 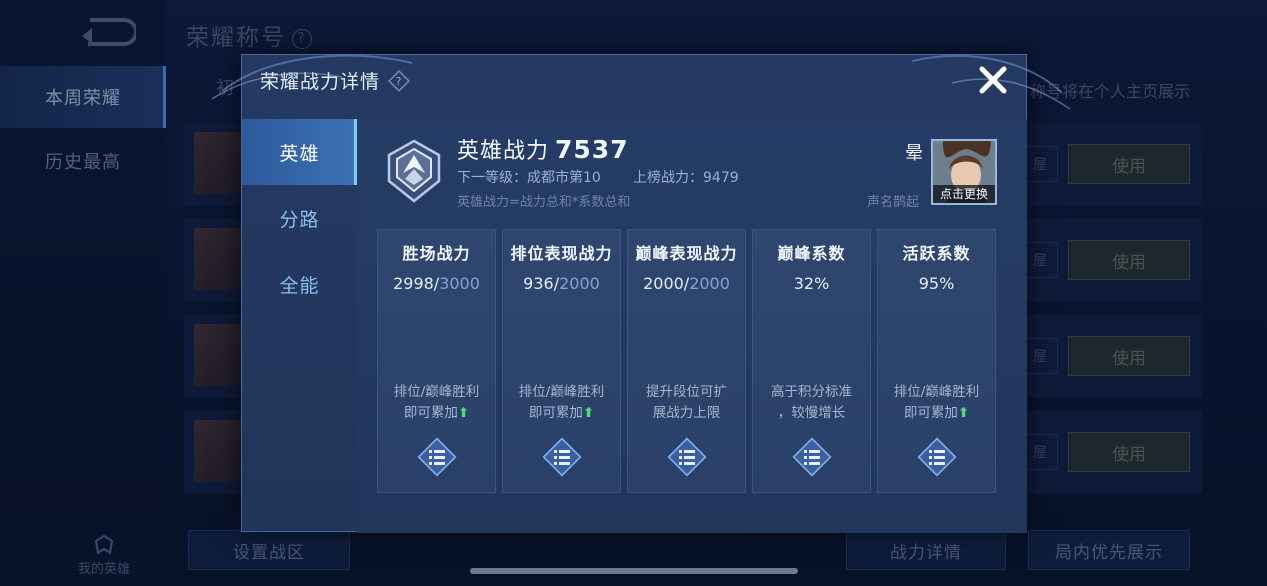 I want to click on description-line: 高于积分标准, so click(x=811, y=392).